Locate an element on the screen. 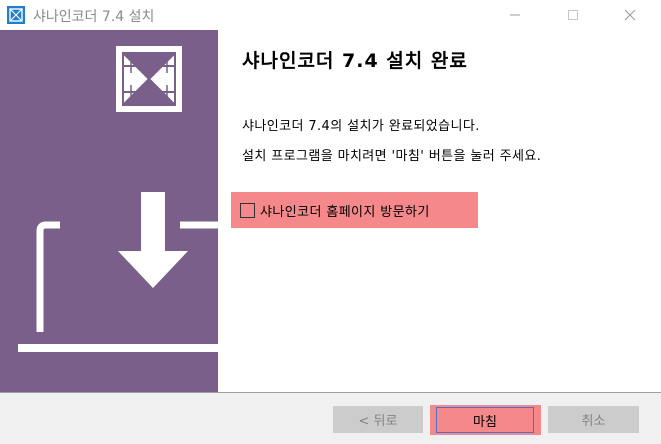  window-title: 샤나인코더 7.4 설치 is located at coordinates (94, 17).